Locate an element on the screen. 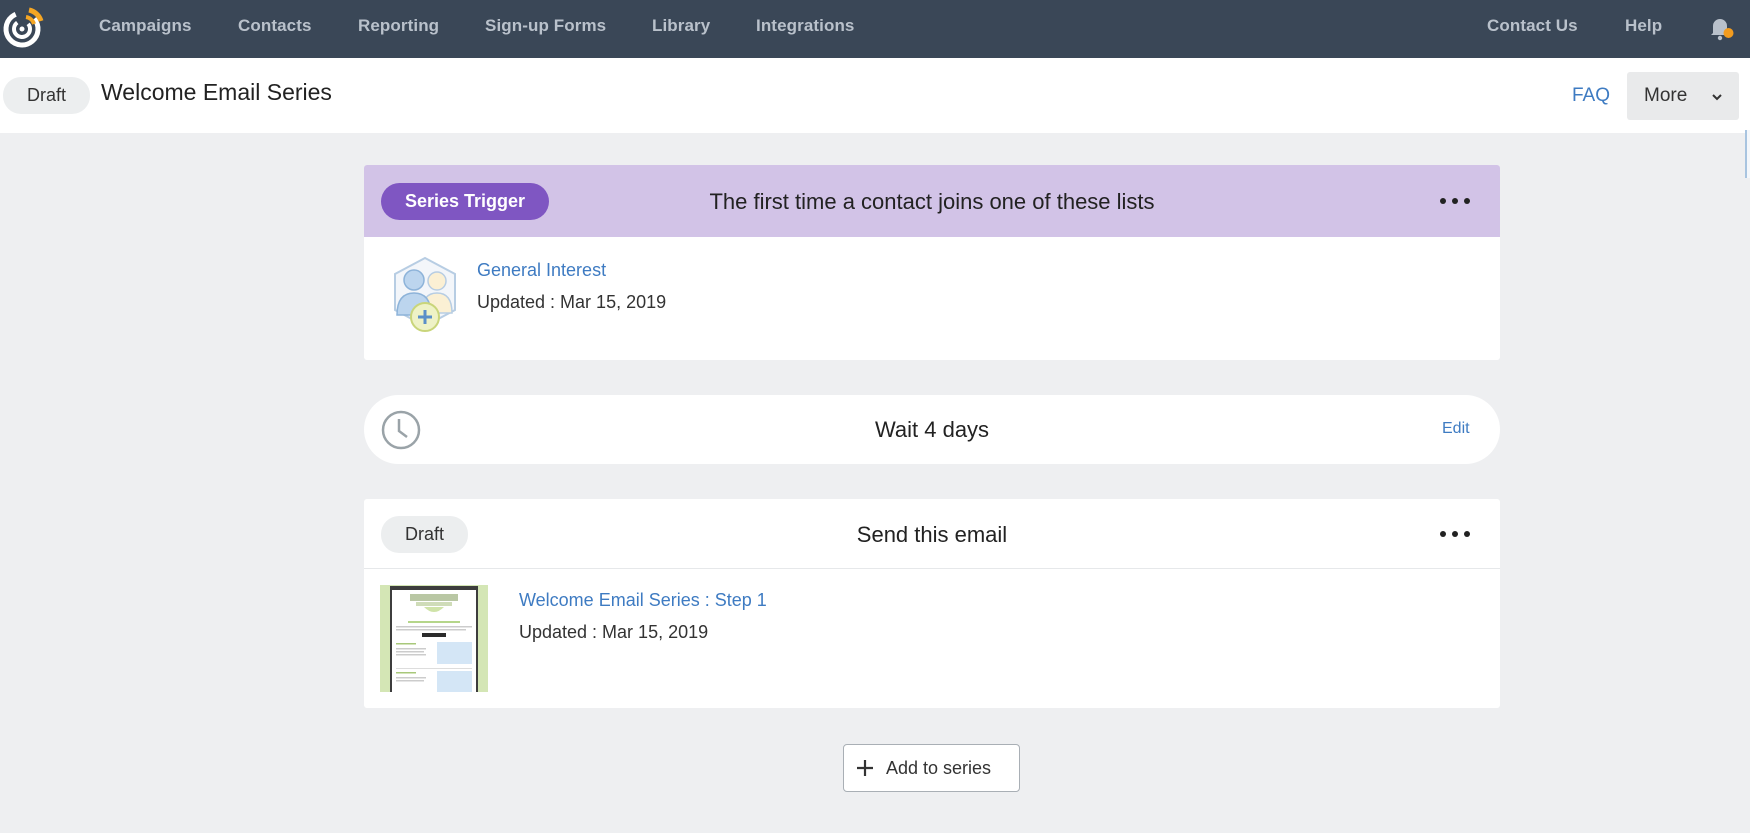  trigger-more-options-button is located at coordinates (1455, 201).